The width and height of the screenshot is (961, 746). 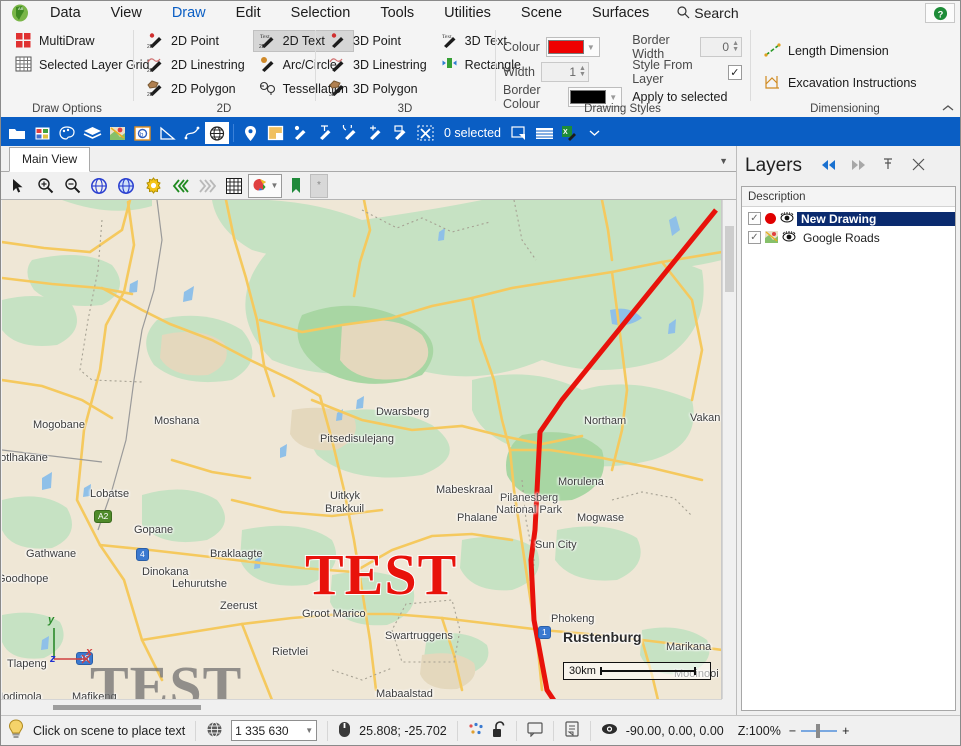 What do you see at coordinates (499, 730) in the screenshot?
I see `unlock-icon` at bounding box center [499, 730].